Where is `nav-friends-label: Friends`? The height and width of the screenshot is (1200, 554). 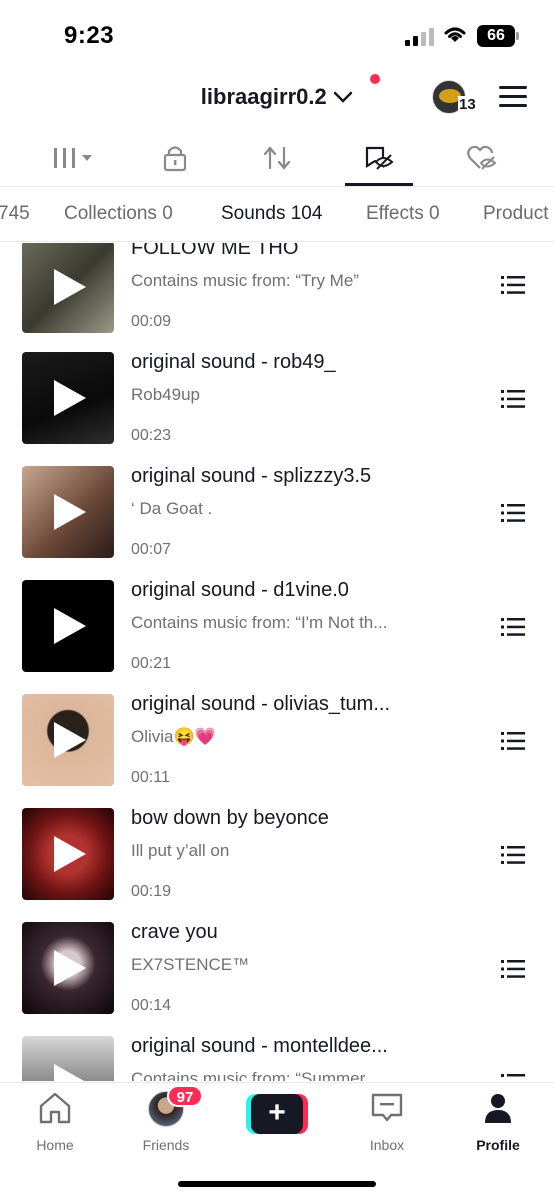
nav-friends-label: Friends is located at coordinates (166, 1145).